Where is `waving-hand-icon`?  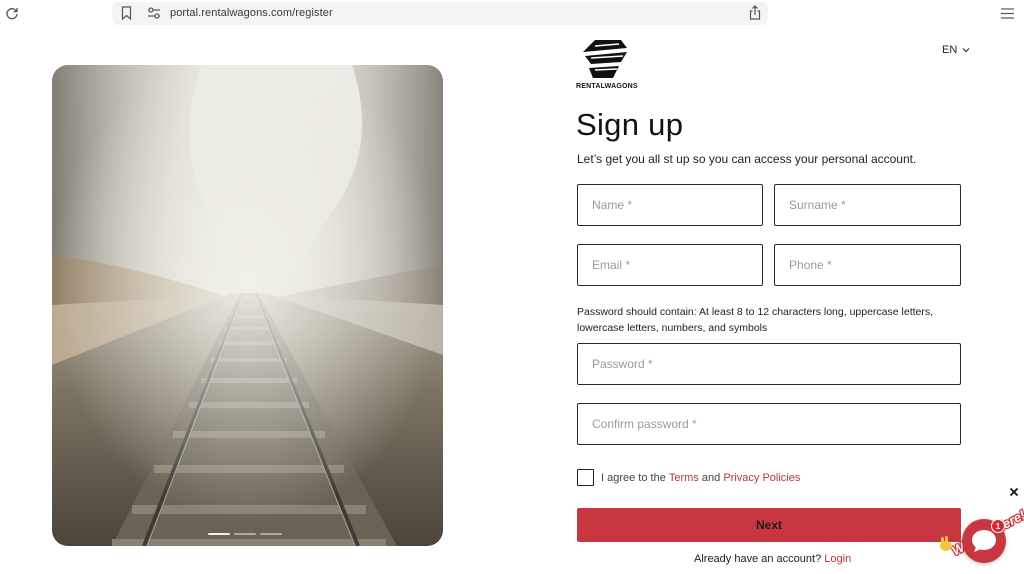
waving-hand-icon is located at coordinates (946, 543).